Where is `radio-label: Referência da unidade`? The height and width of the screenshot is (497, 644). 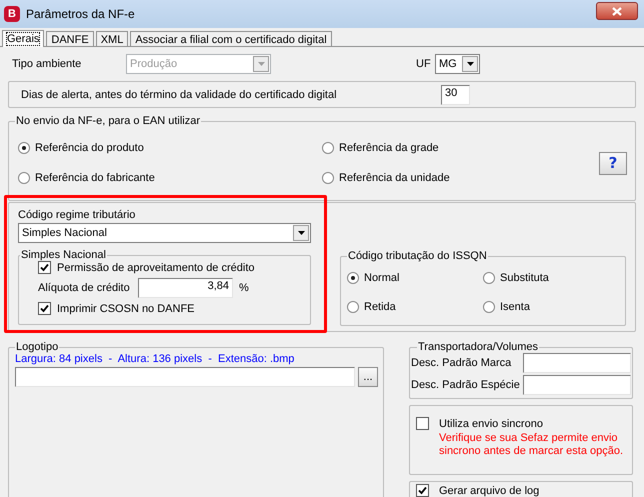 radio-label: Referência da unidade is located at coordinates (394, 178).